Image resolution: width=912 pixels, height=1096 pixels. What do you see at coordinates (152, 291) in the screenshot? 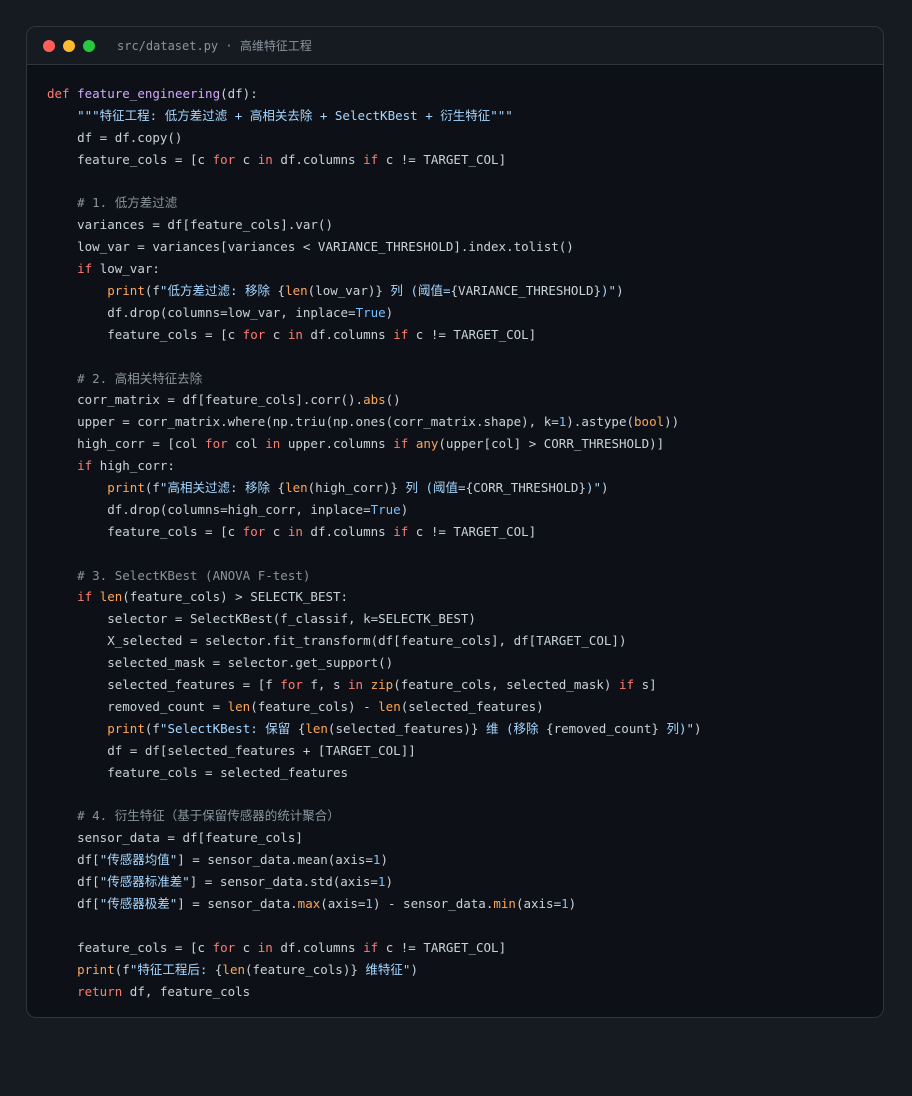
I see `code-token: (f` at bounding box center [152, 291].